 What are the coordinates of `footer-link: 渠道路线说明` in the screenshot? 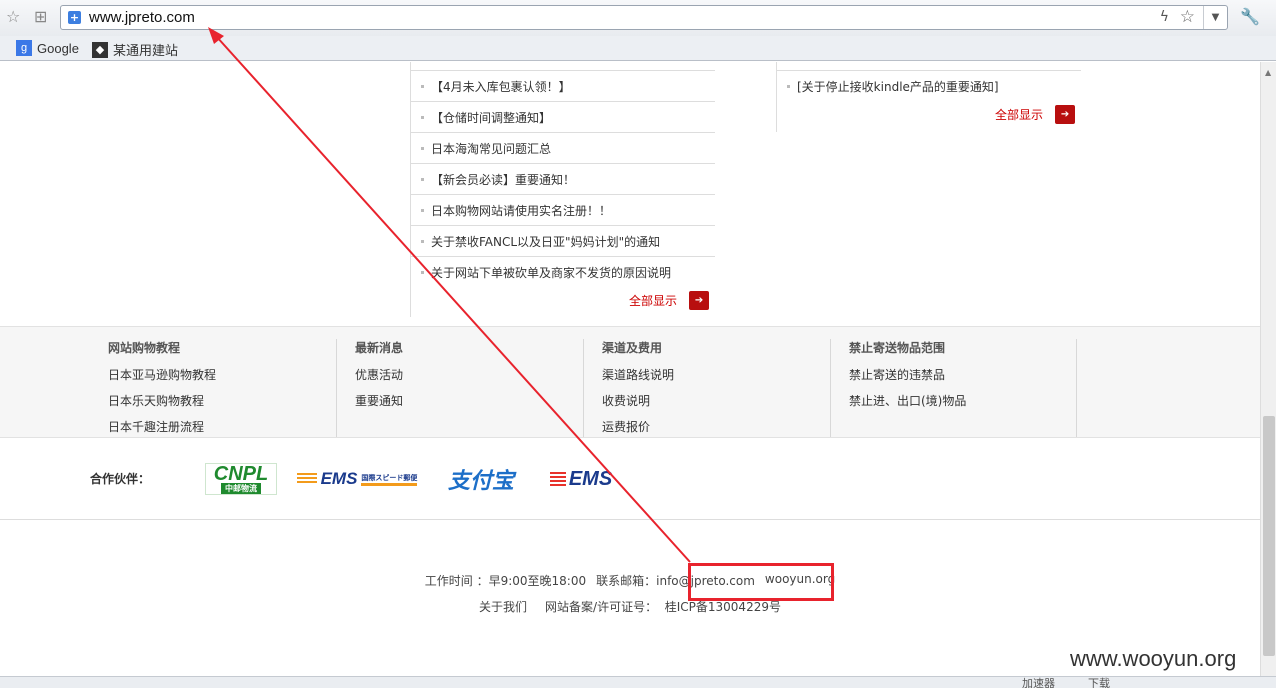 It's located at (716, 379).